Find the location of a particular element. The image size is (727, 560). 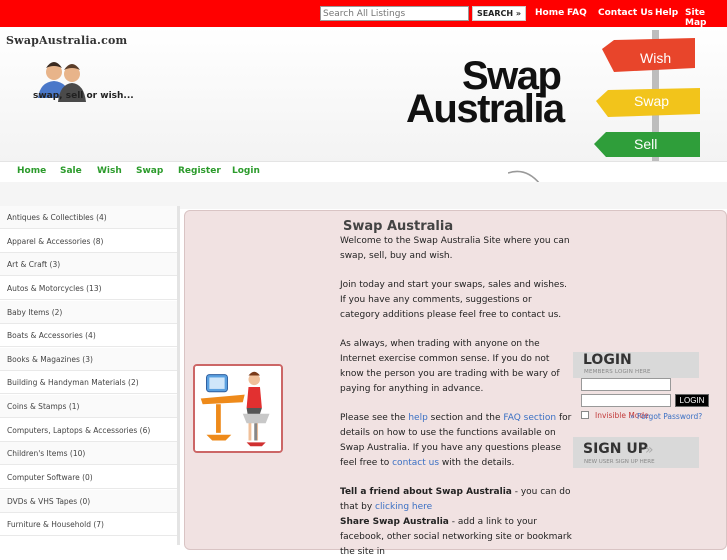

help-link: help is located at coordinates (417, 418).